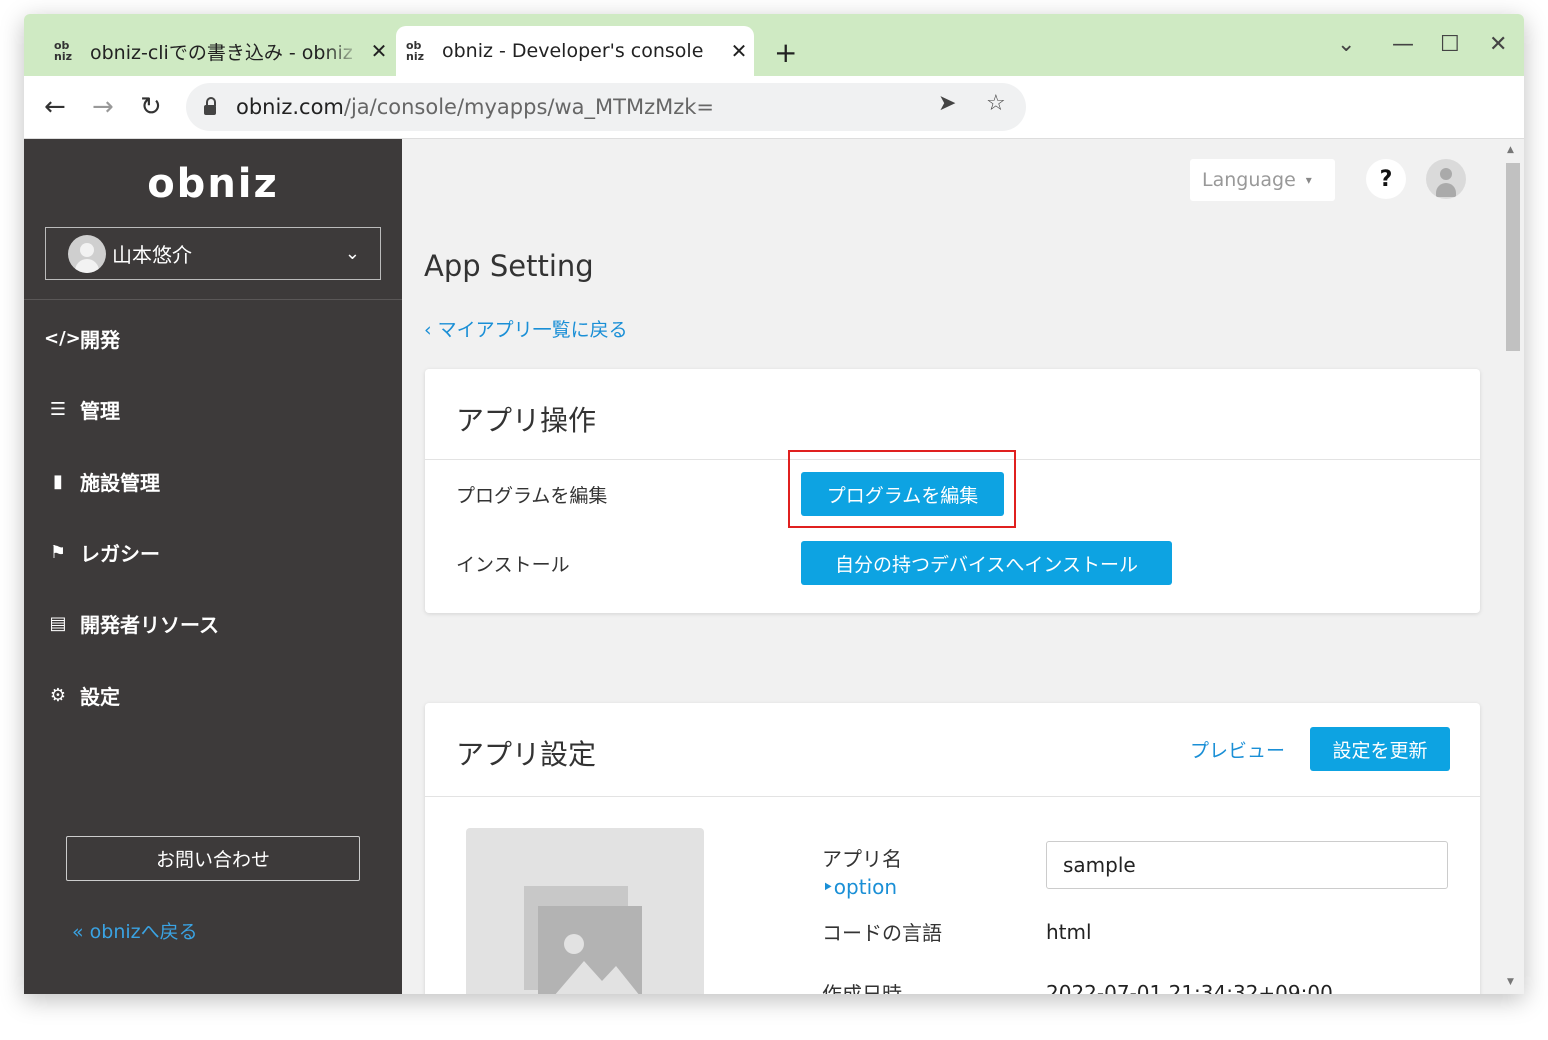 The height and width of the screenshot is (1040, 1548). Describe the element at coordinates (100, 411) in the screenshot. I see `sidebar-item-label: 管理` at that location.